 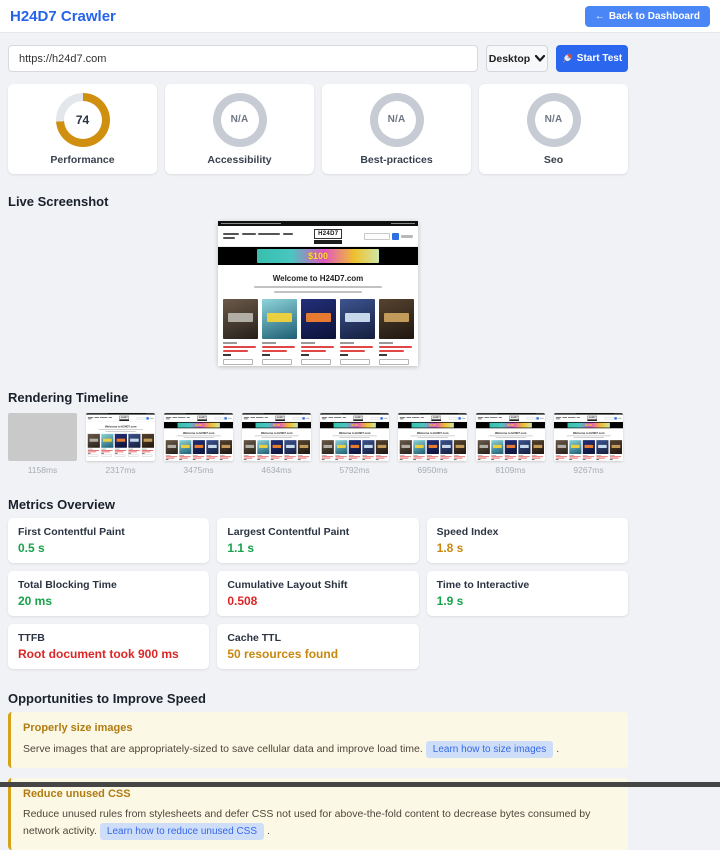 What do you see at coordinates (358, 419) in the screenshot?
I see `mini-logo-tagline` at bounding box center [358, 419].